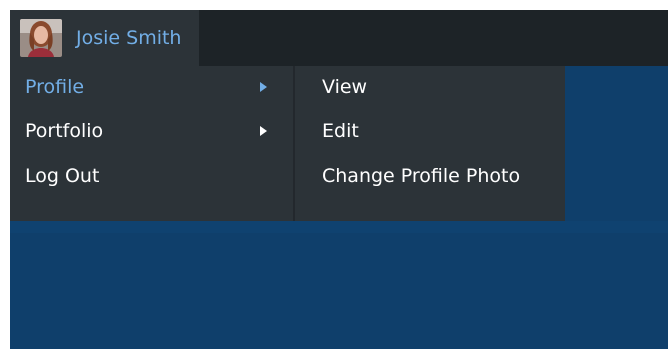 Image resolution: width=668 pixels, height=349 pixels. I want to click on user-avatar, so click(41, 38).